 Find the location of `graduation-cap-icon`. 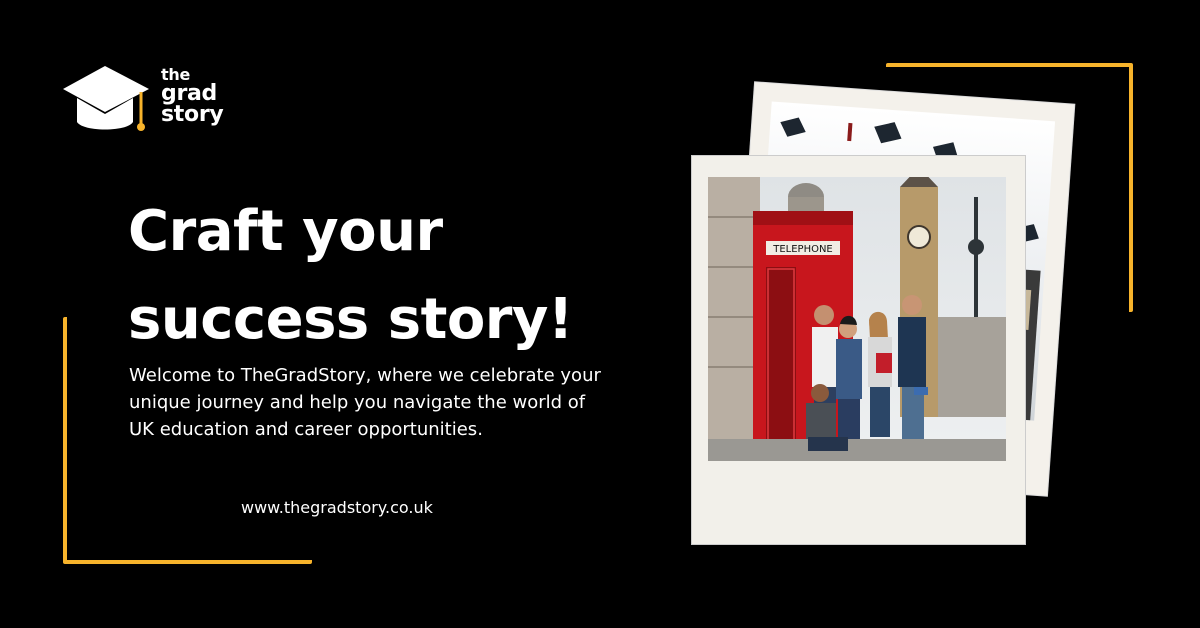

graduation-cap-icon is located at coordinates (106, 98).